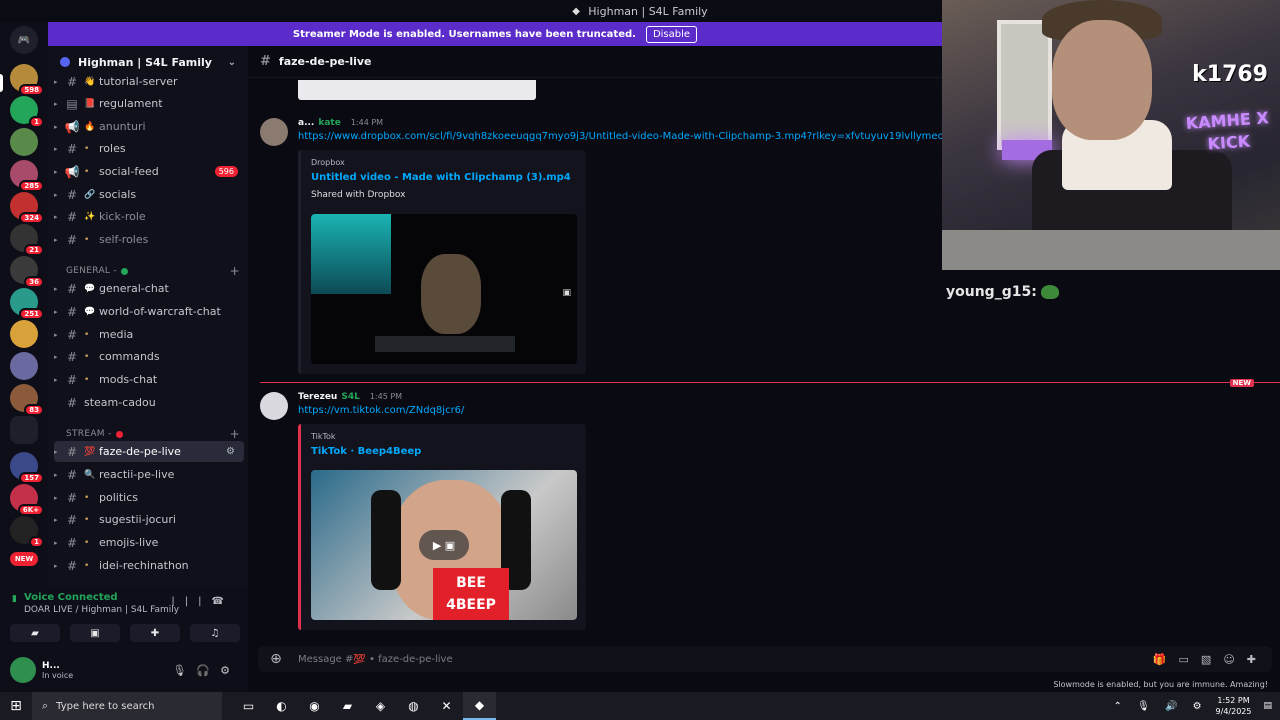 The height and width of the screenshot is (720, 1280). I want to click on category-general: GENERAL - +, so click(153, 271).